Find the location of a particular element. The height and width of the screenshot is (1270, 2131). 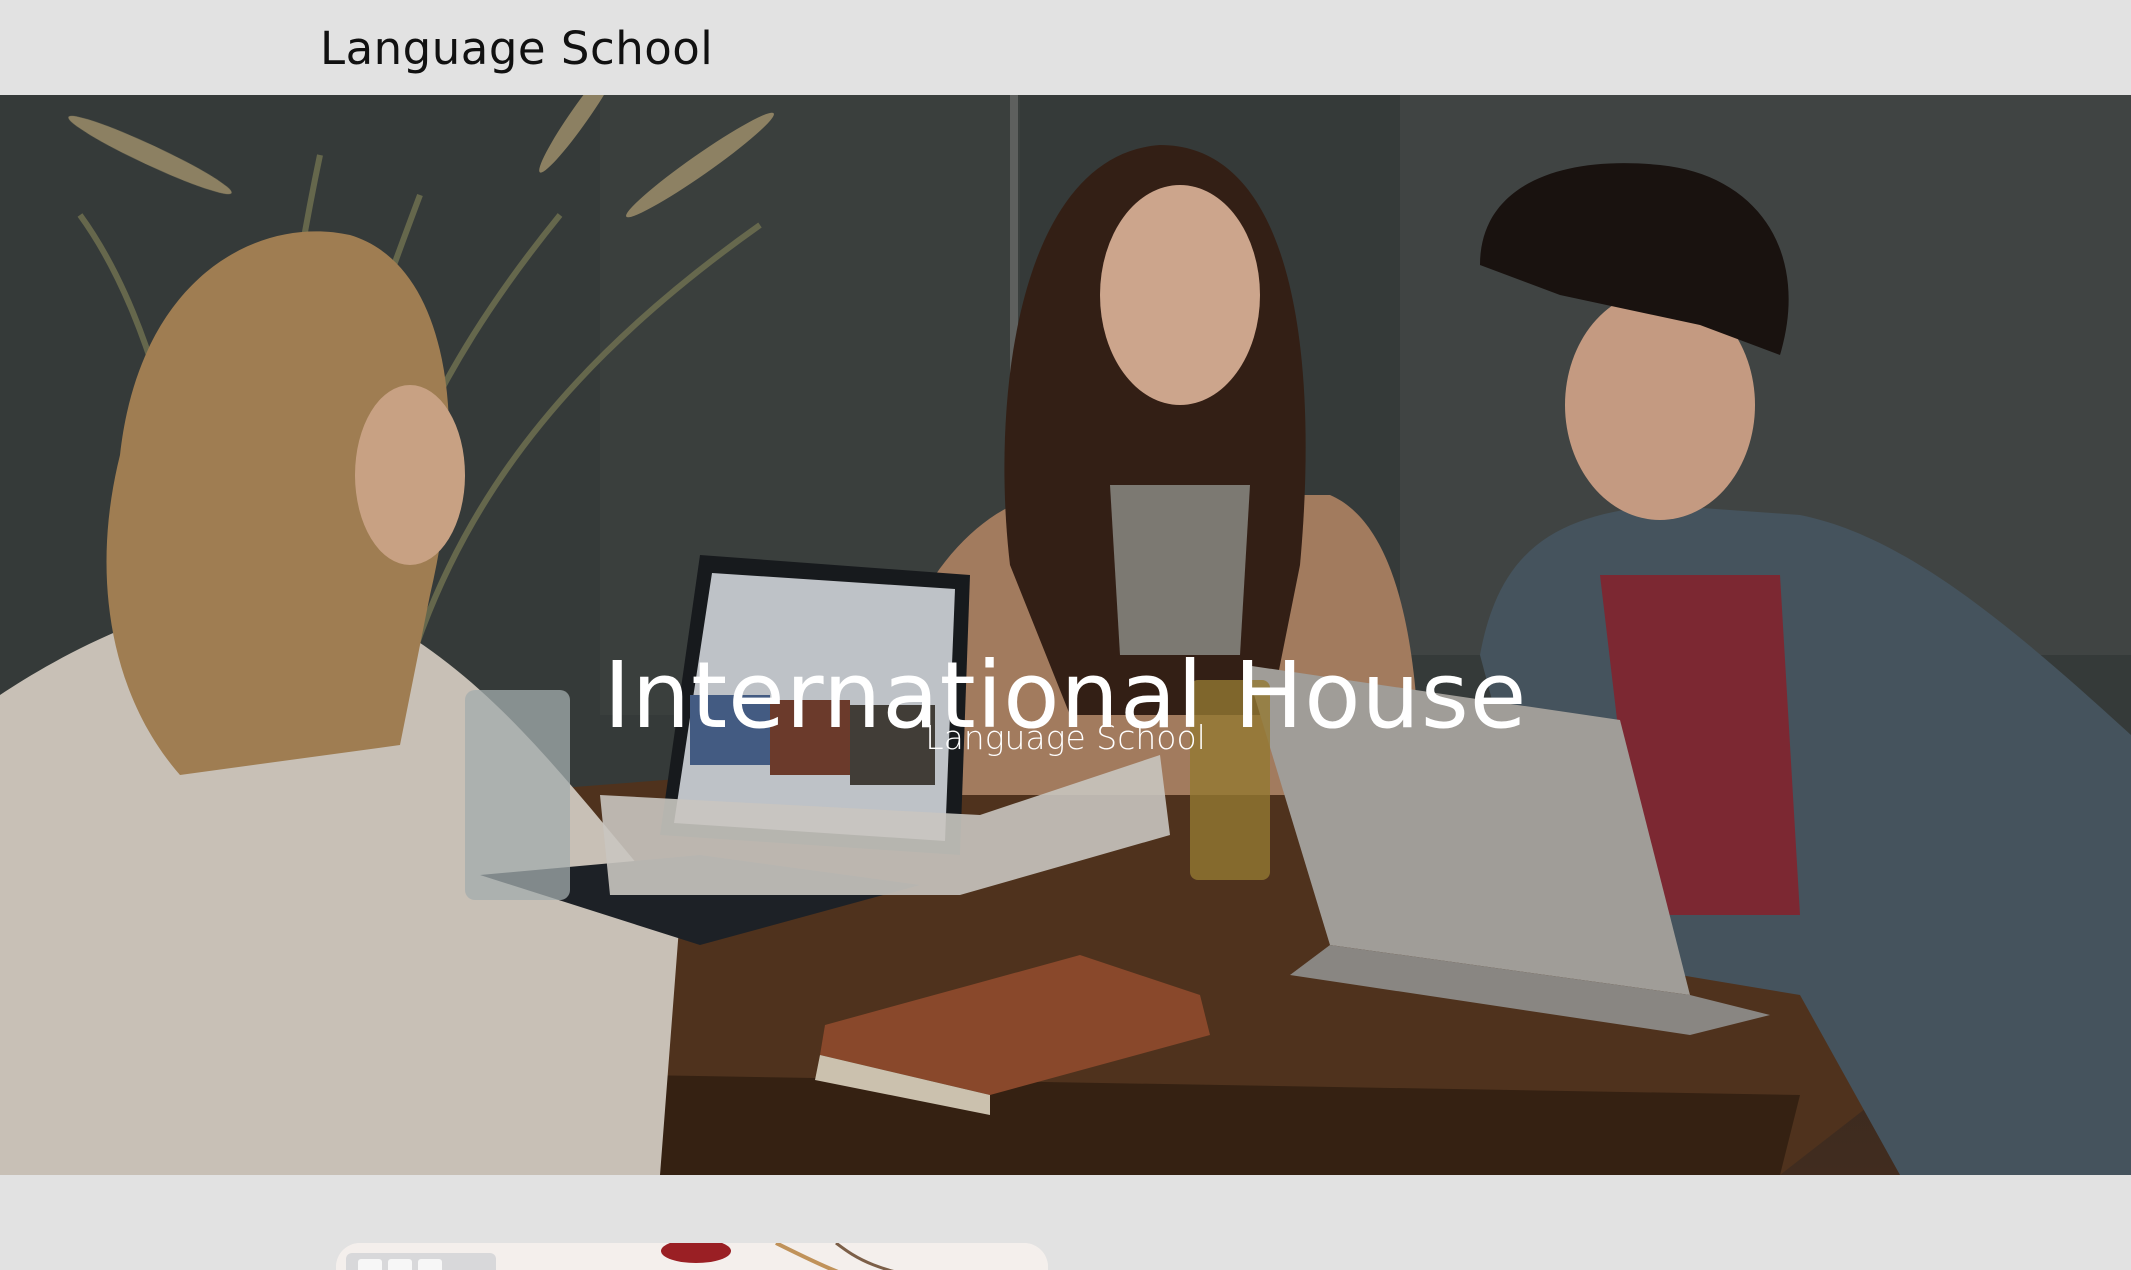

site-header: Language School is located at coordinates (1065, 47).